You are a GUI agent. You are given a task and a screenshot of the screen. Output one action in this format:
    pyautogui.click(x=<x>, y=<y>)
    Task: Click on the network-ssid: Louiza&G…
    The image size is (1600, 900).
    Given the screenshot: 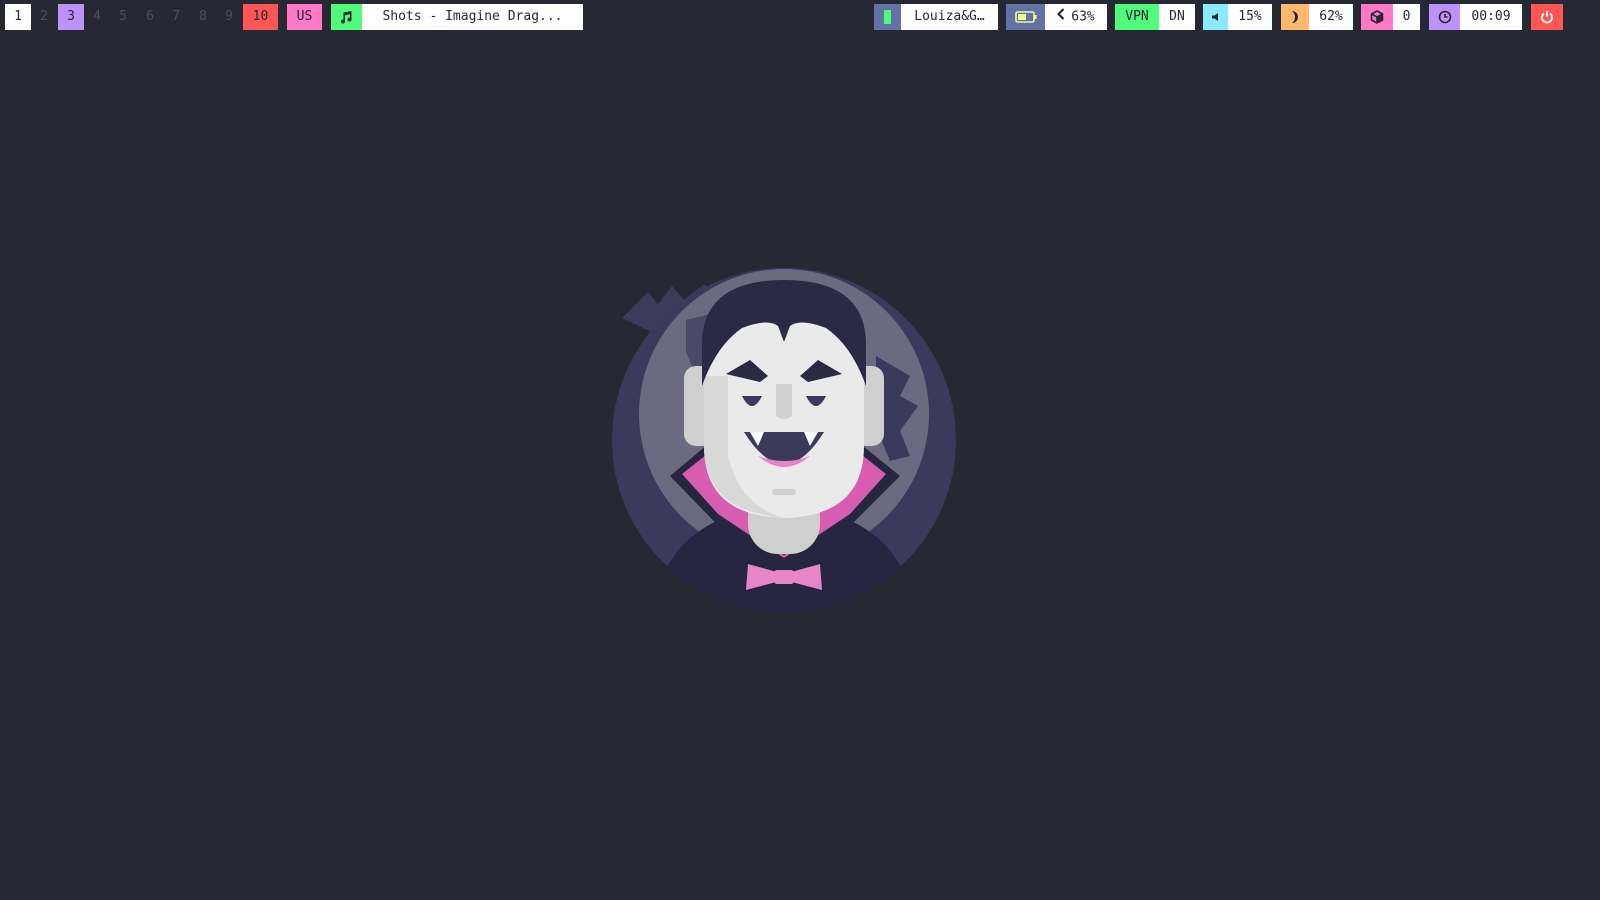 What is the action you would take?
    pyautogui.click(x=949, y=17)
    